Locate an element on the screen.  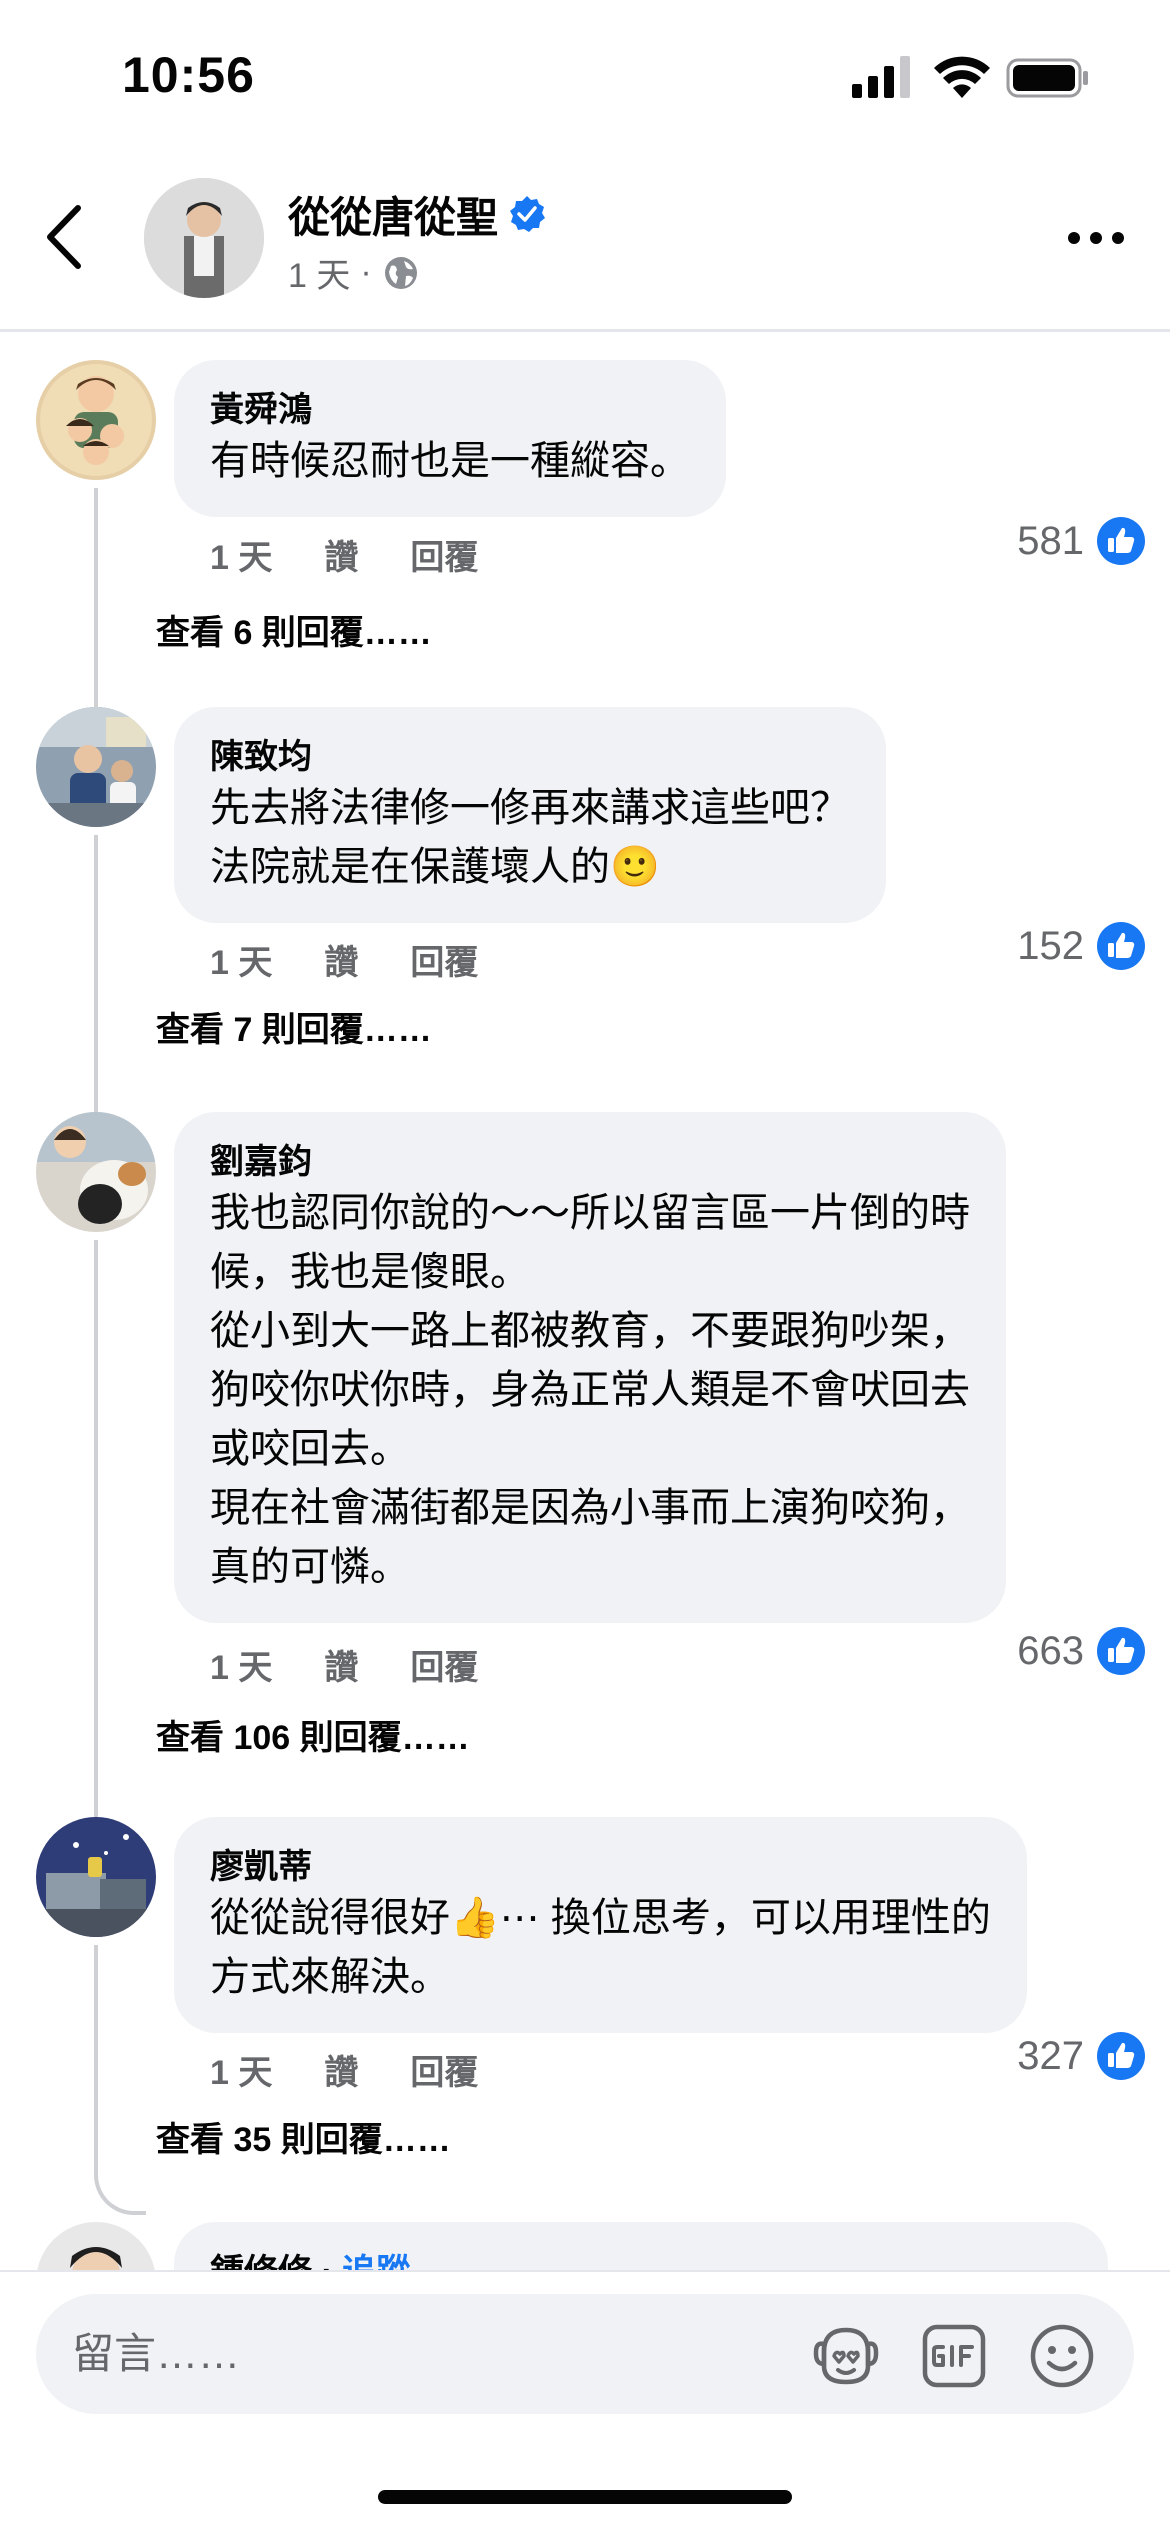
author-name-row: 從從唐從聖 is located at coordinates (417, 214).